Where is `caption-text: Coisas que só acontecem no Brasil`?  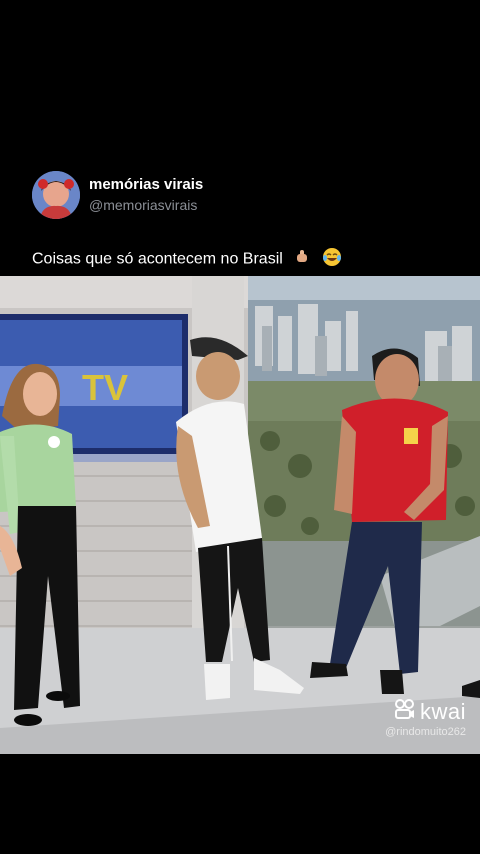
caption-text: Coisas que só acontecem no Brasil is located at coordinates (157, 259).